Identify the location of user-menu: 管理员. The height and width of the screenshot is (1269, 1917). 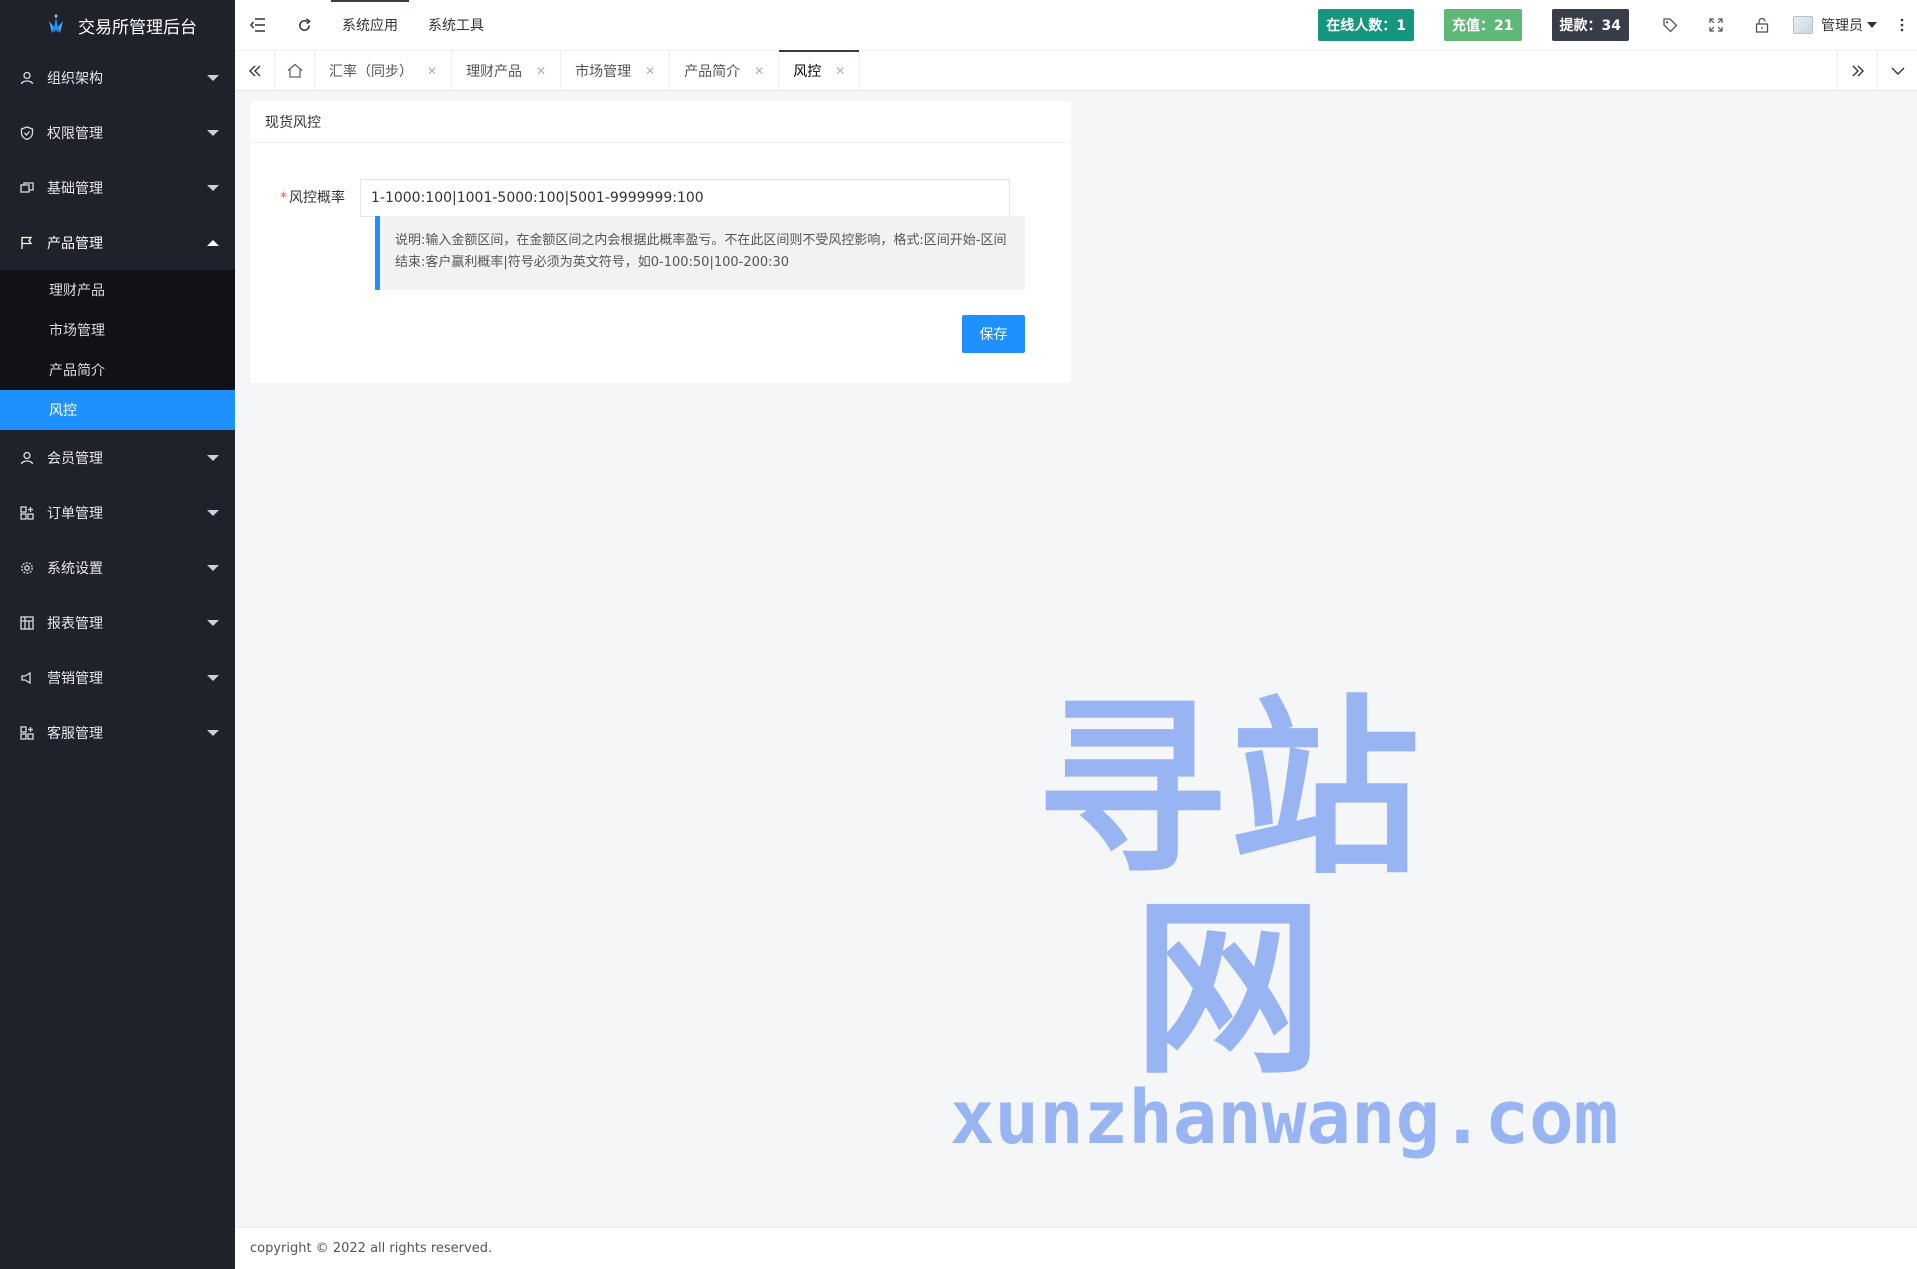
(1836, 25).